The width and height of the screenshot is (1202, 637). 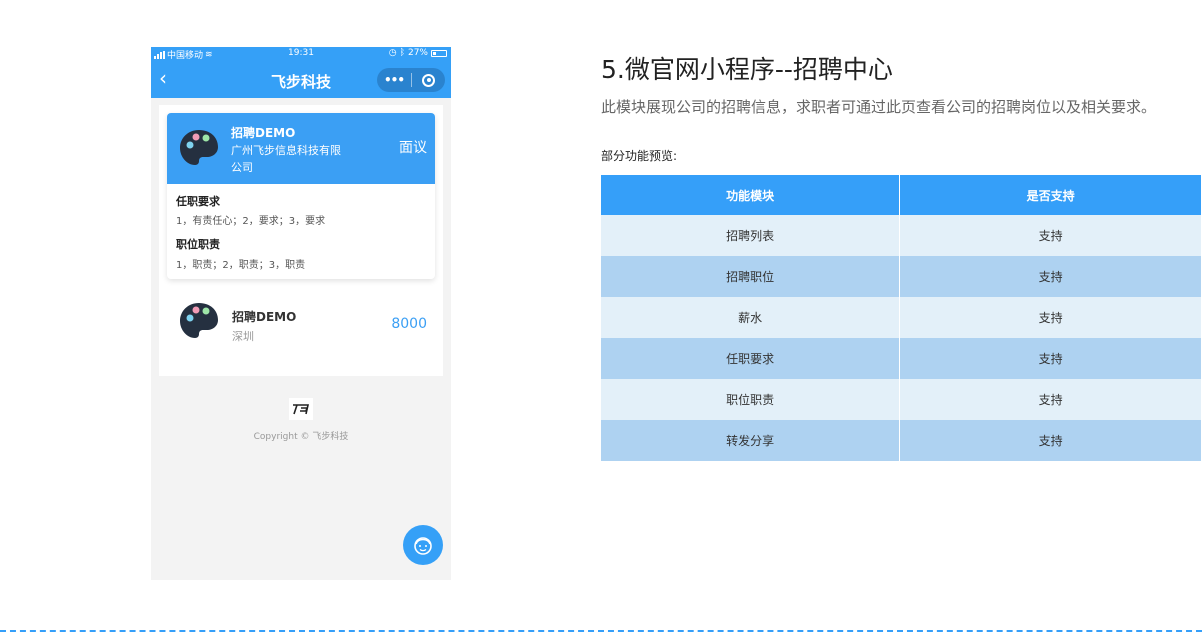 What do you see at coordinates (601, 631) in the screenshot?
I see `section-divider` at bounding box center [601, 631].